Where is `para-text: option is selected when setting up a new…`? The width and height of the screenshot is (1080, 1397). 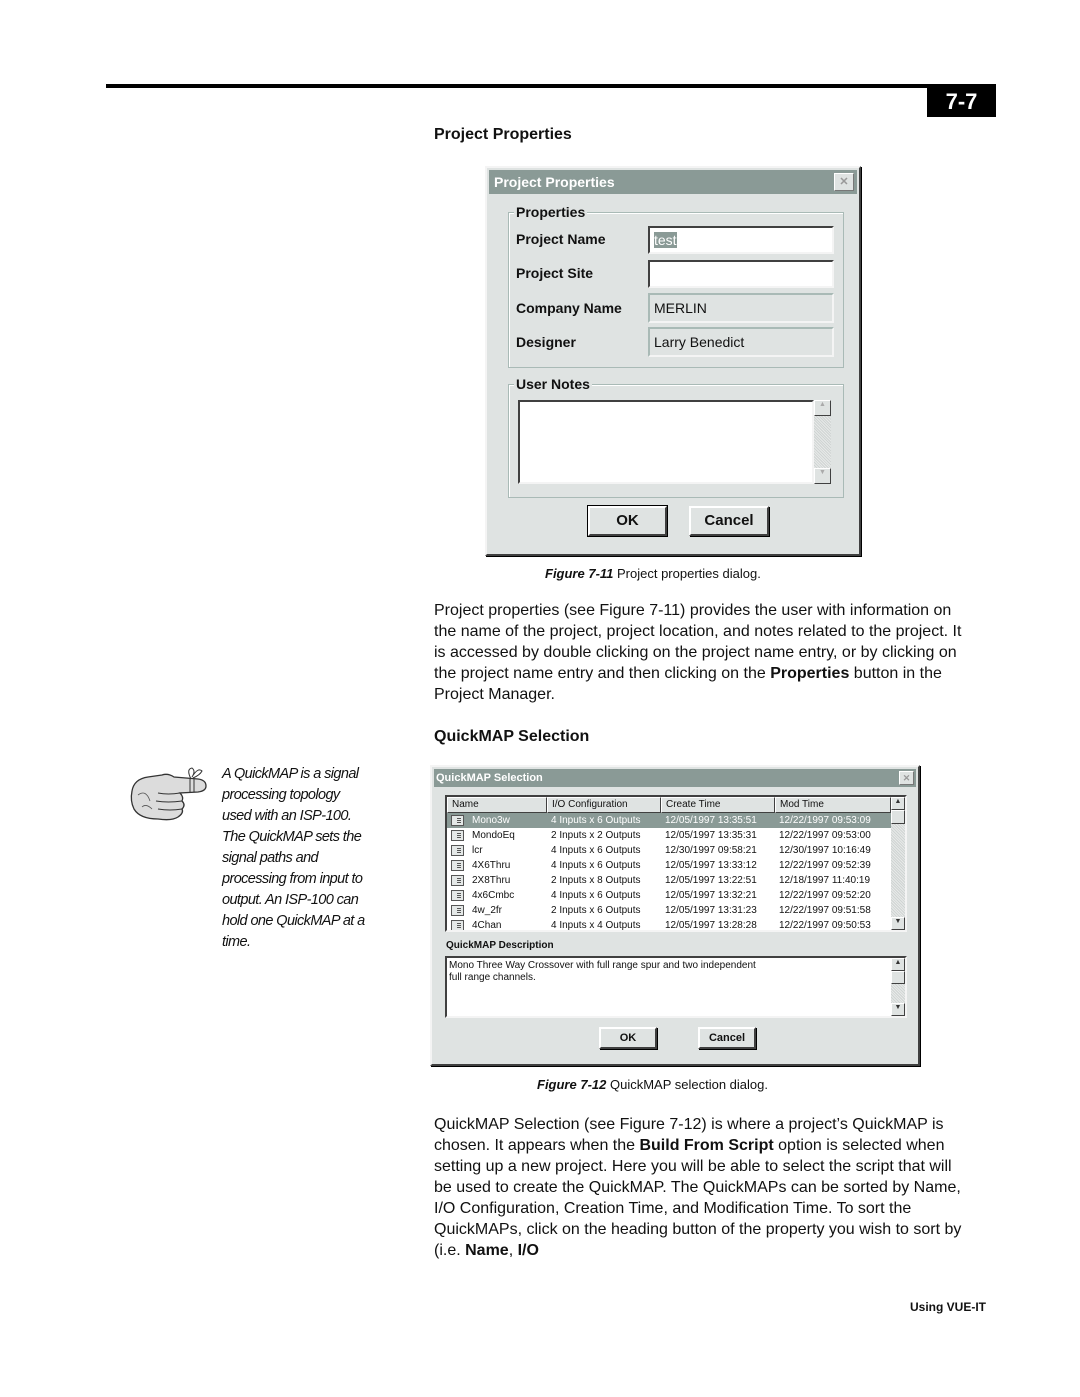 para-text: option is selected when setting up a new… is located at coordinates (698, 1198).